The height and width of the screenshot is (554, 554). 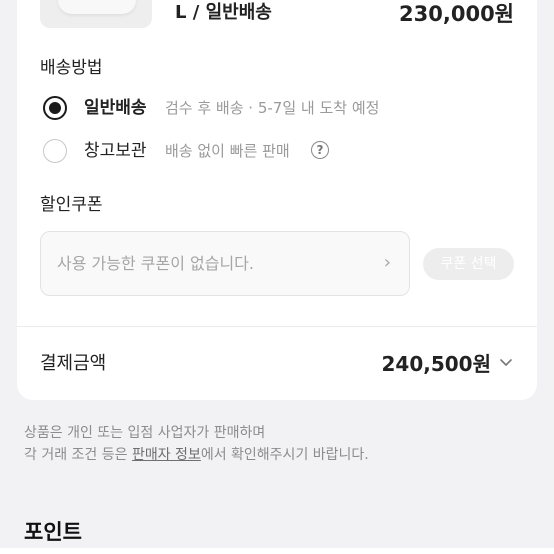 I want to click on notice-line-1: 상품은 개인 또는 입점 사업자가 판매하며, so click(x=145, y=433).